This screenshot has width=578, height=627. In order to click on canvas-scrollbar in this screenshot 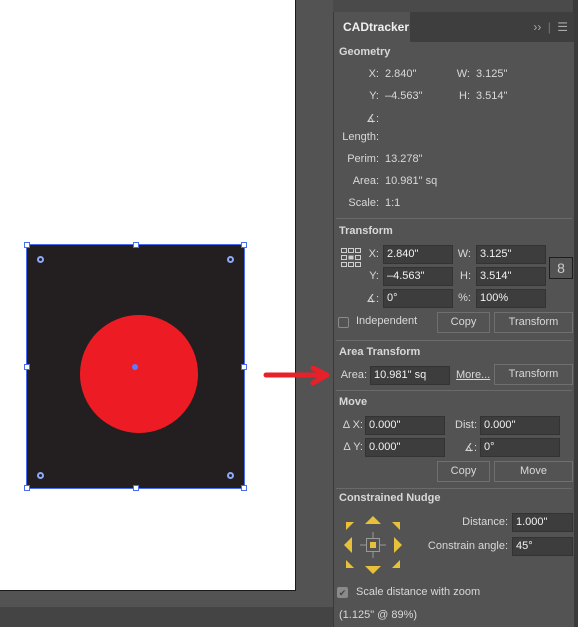, I will do `click(166, 617)`.